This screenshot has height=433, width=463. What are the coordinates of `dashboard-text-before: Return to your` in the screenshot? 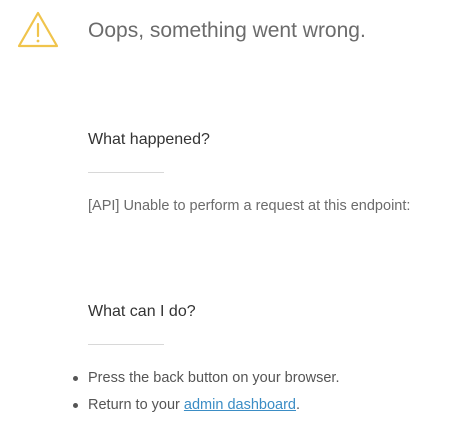 It's located at (136, 405).